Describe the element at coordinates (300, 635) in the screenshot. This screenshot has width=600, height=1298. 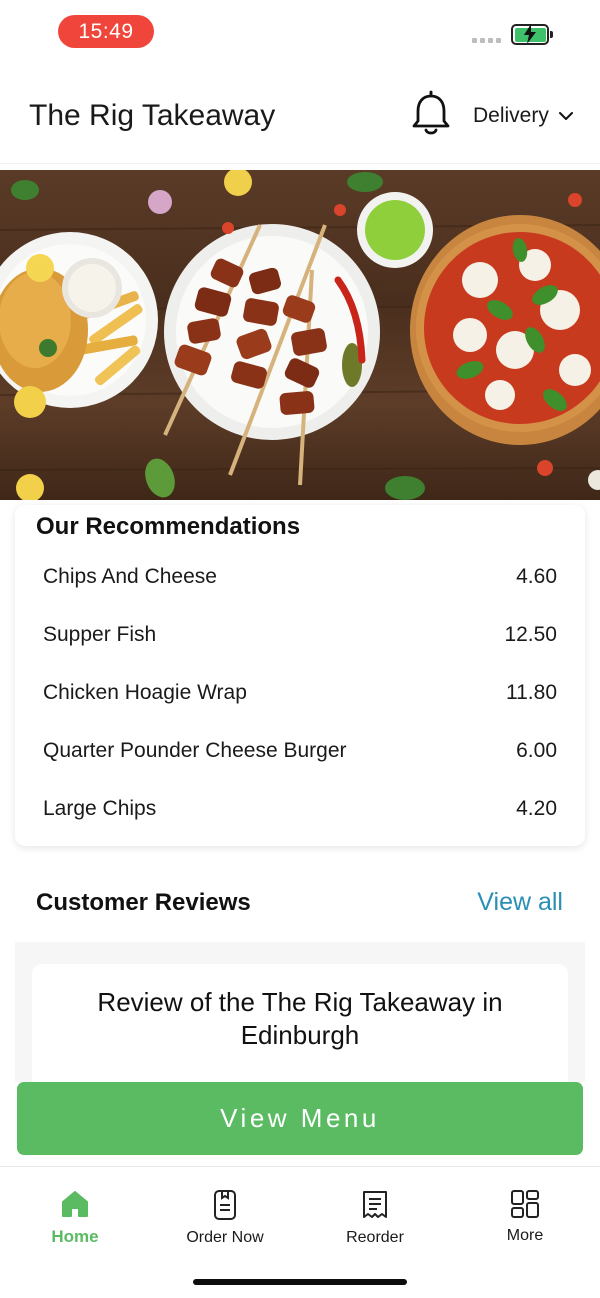
I see `recommendation-item: Supper Fish 12.50` at that location.